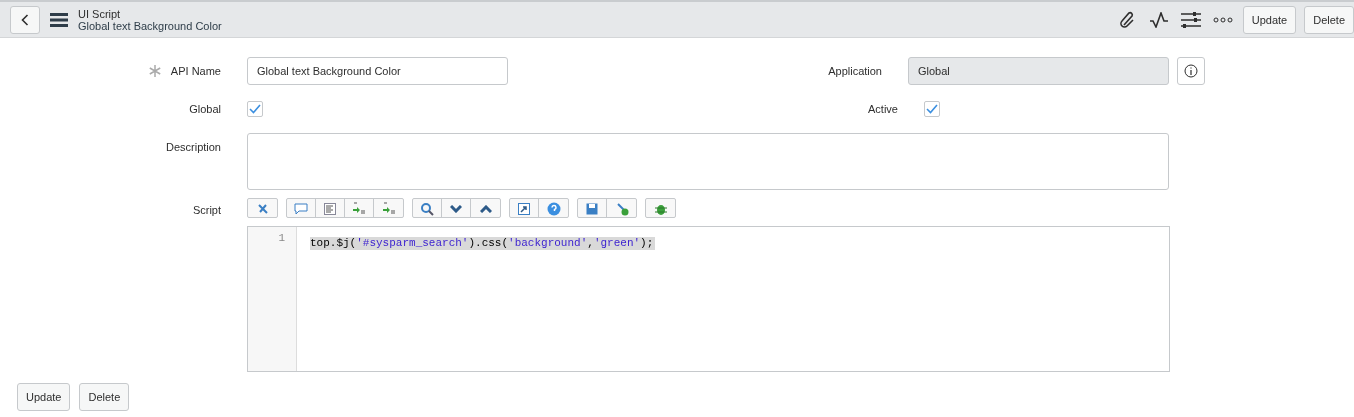 The height and width of the screenshot is (417, 1354). I want to click on field-label: Active, so click(883, 109).